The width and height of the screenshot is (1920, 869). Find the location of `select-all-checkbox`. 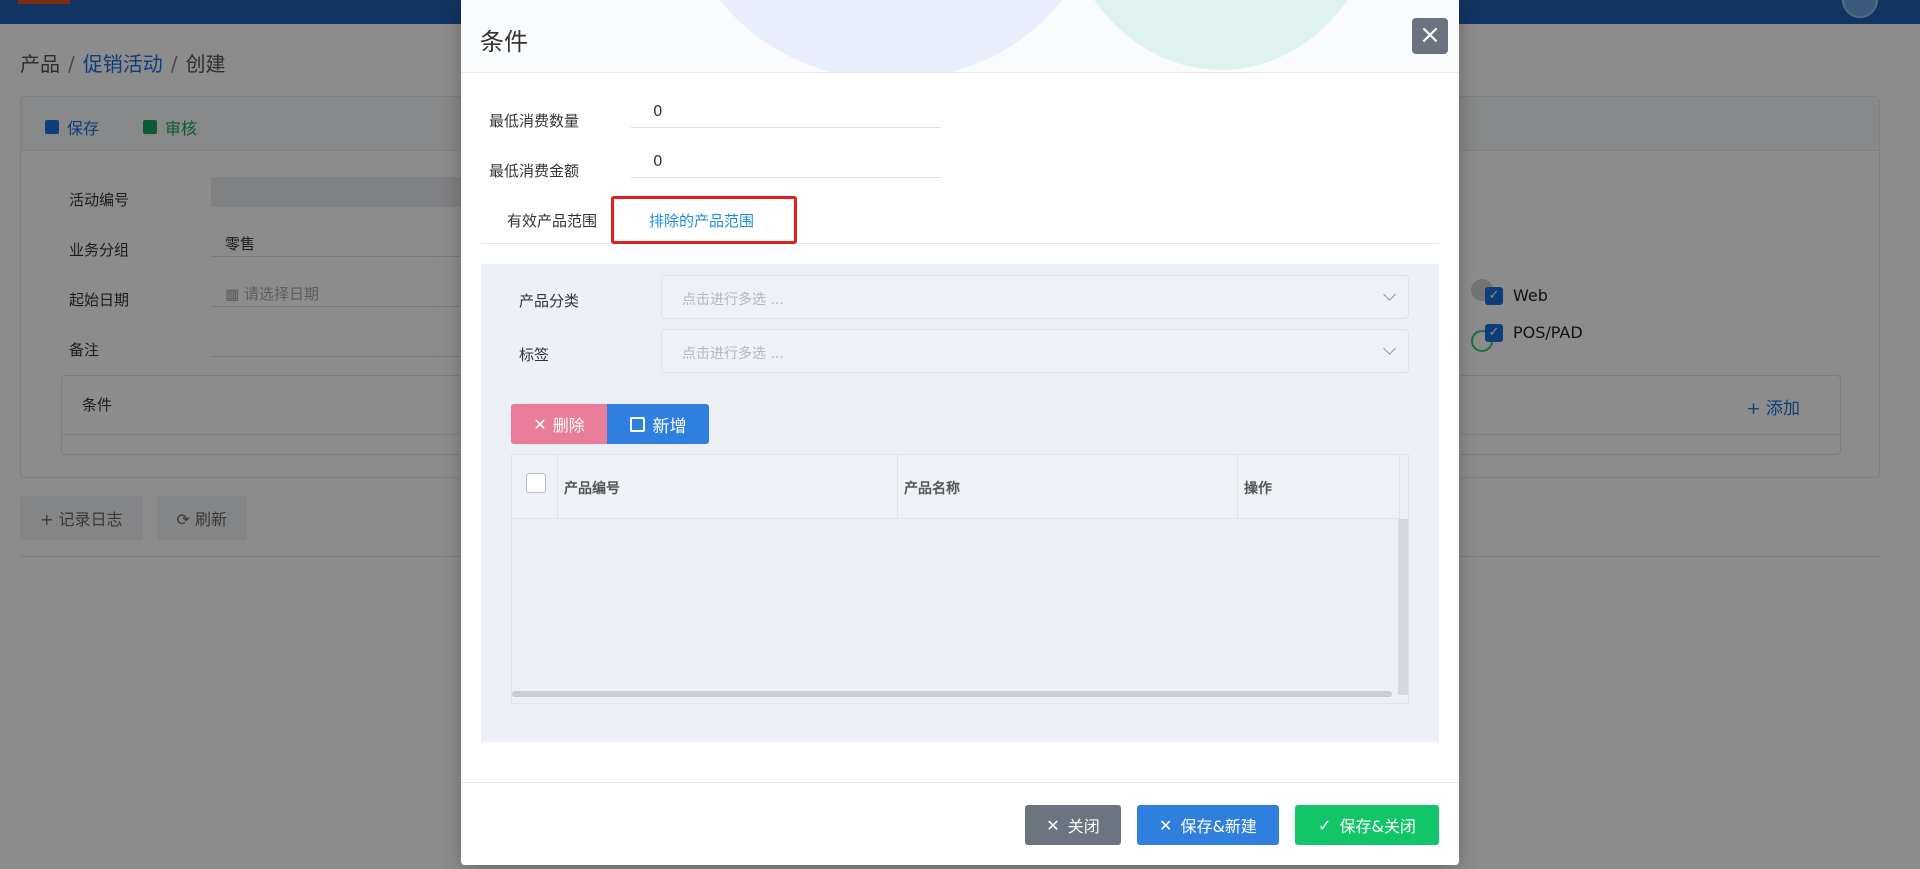

select-all-checkbox is located at coordinates (536, 483).